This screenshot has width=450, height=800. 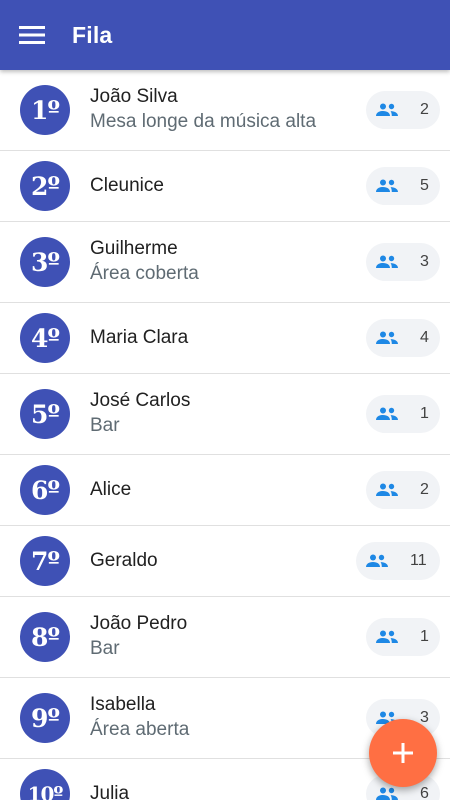 I want to click on add-to-queue-button, so click(x=403, y=753).